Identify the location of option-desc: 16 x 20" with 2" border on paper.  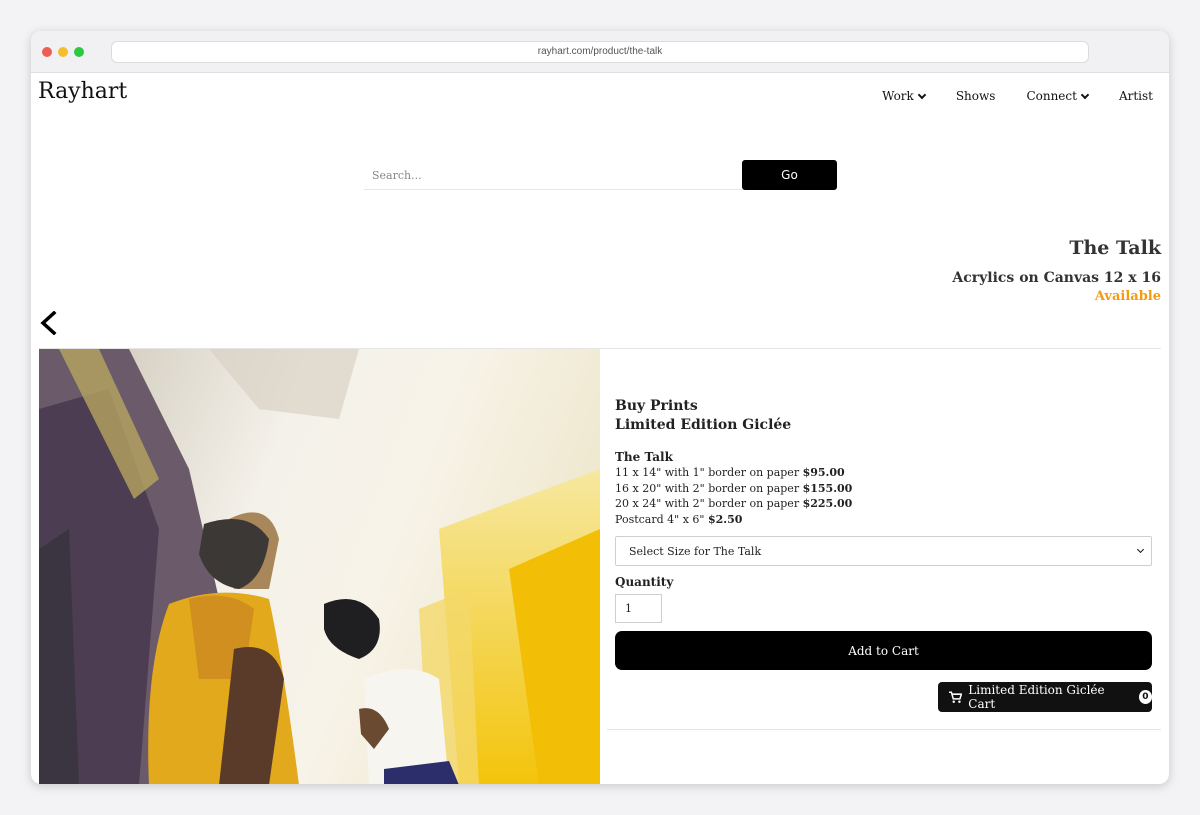
(709, 488).